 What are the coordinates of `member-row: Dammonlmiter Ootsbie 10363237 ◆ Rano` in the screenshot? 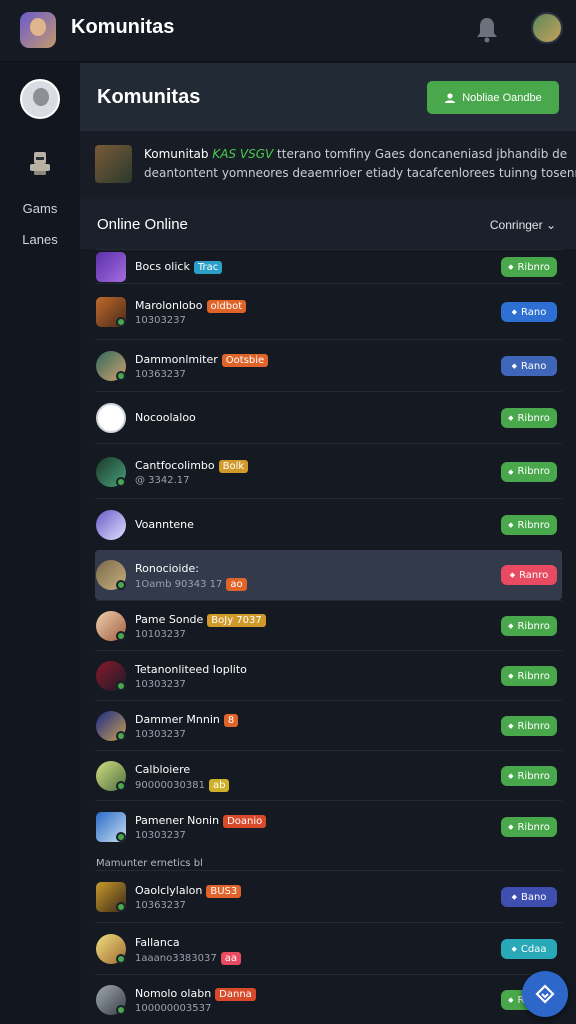 It's located at (328, 365).